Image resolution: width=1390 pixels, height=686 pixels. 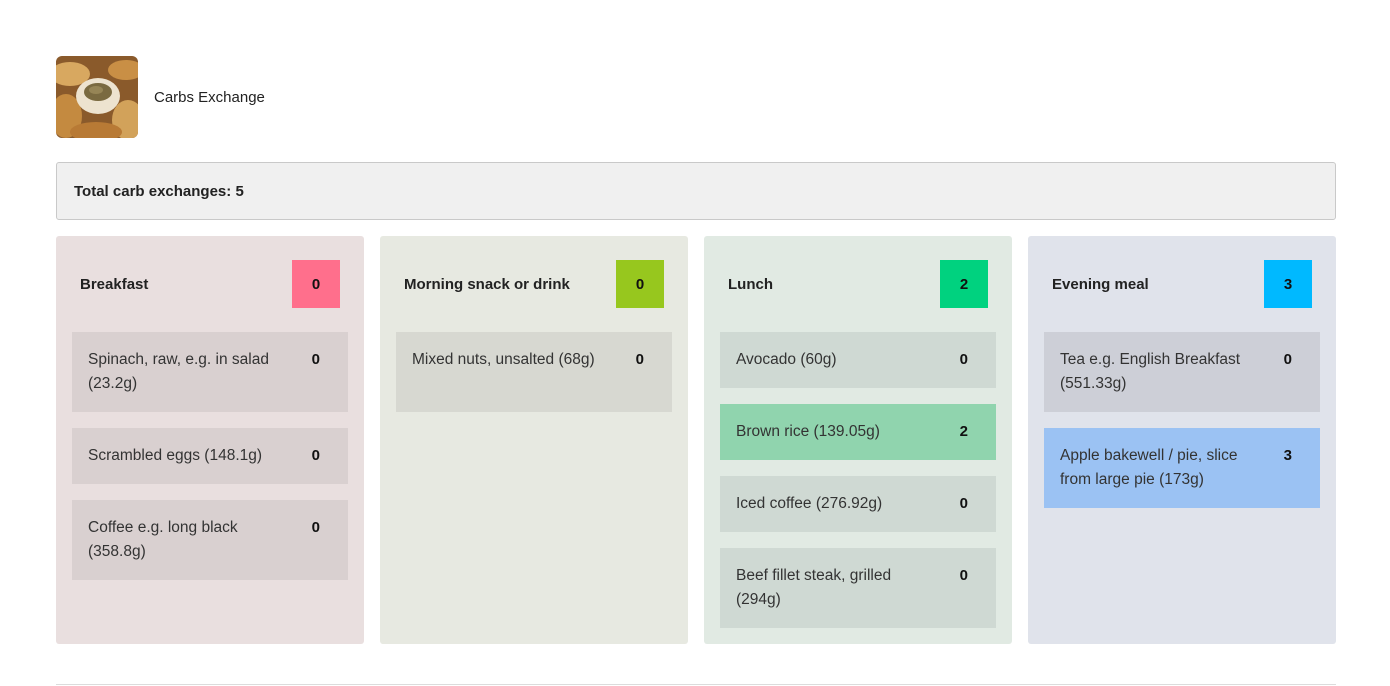 What do you see at coordinates (814, 587) in the screenshot?
I see `food-name: Beef fillet steak, grilled (294g)` at bounding box center [814, 587].